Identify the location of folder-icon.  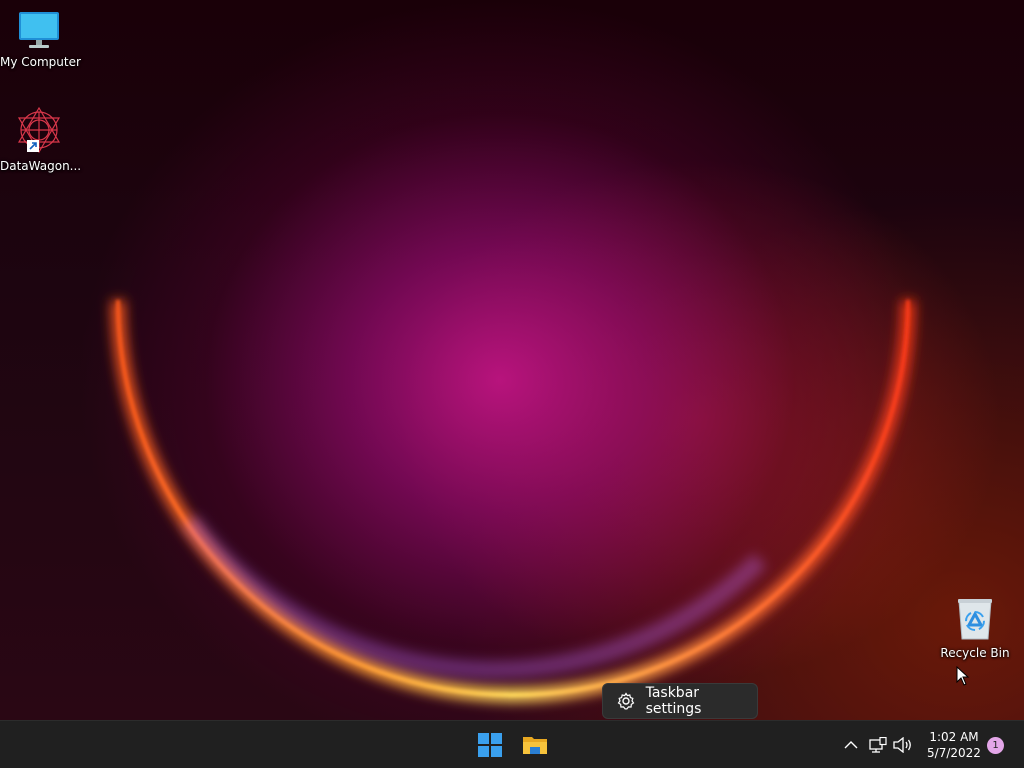
(535, 745).